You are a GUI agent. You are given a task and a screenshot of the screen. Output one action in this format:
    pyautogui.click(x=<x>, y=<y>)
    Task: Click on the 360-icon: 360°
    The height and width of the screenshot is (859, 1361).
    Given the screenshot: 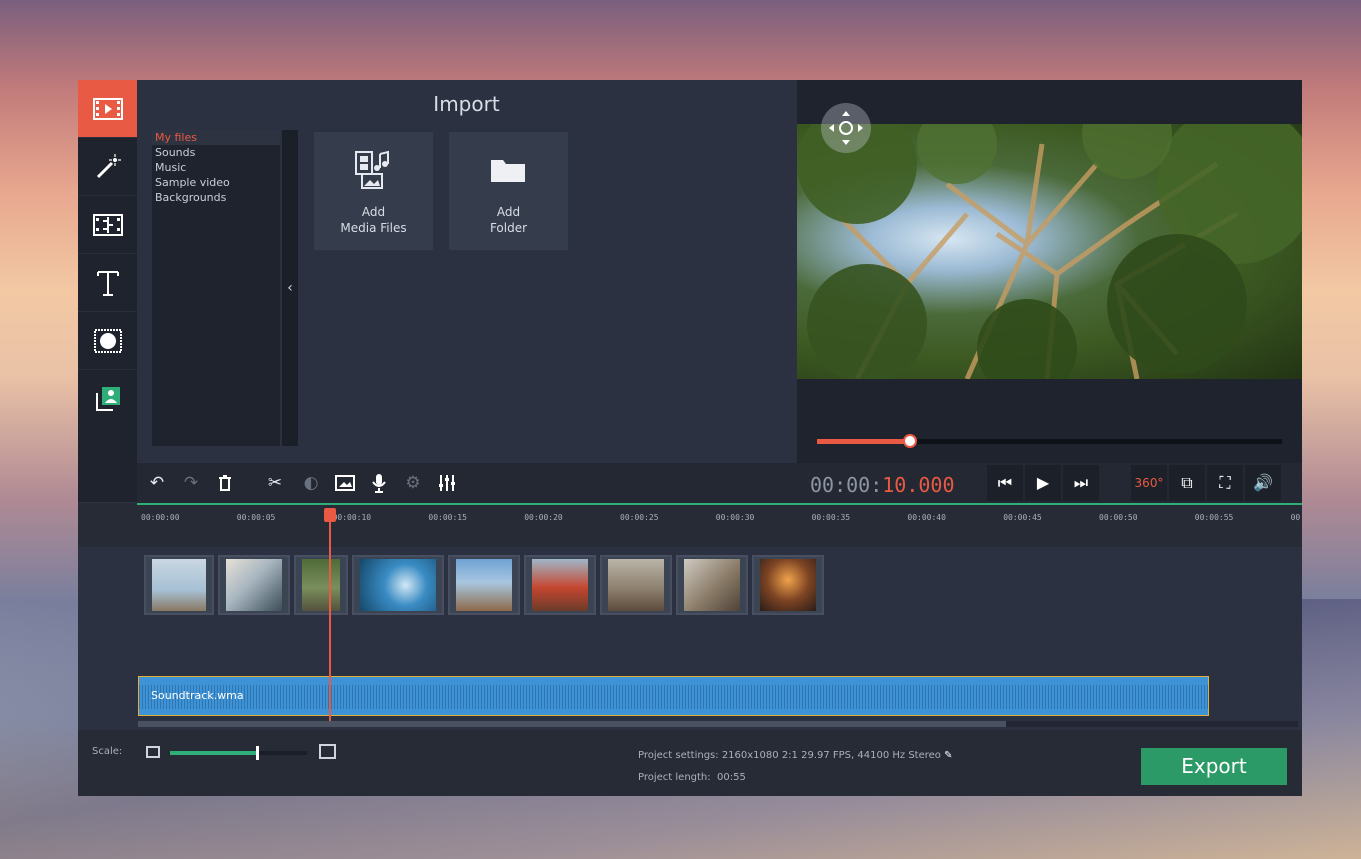 What is the action you would take?
    pyautogui.click(x=1149, y=483)
    